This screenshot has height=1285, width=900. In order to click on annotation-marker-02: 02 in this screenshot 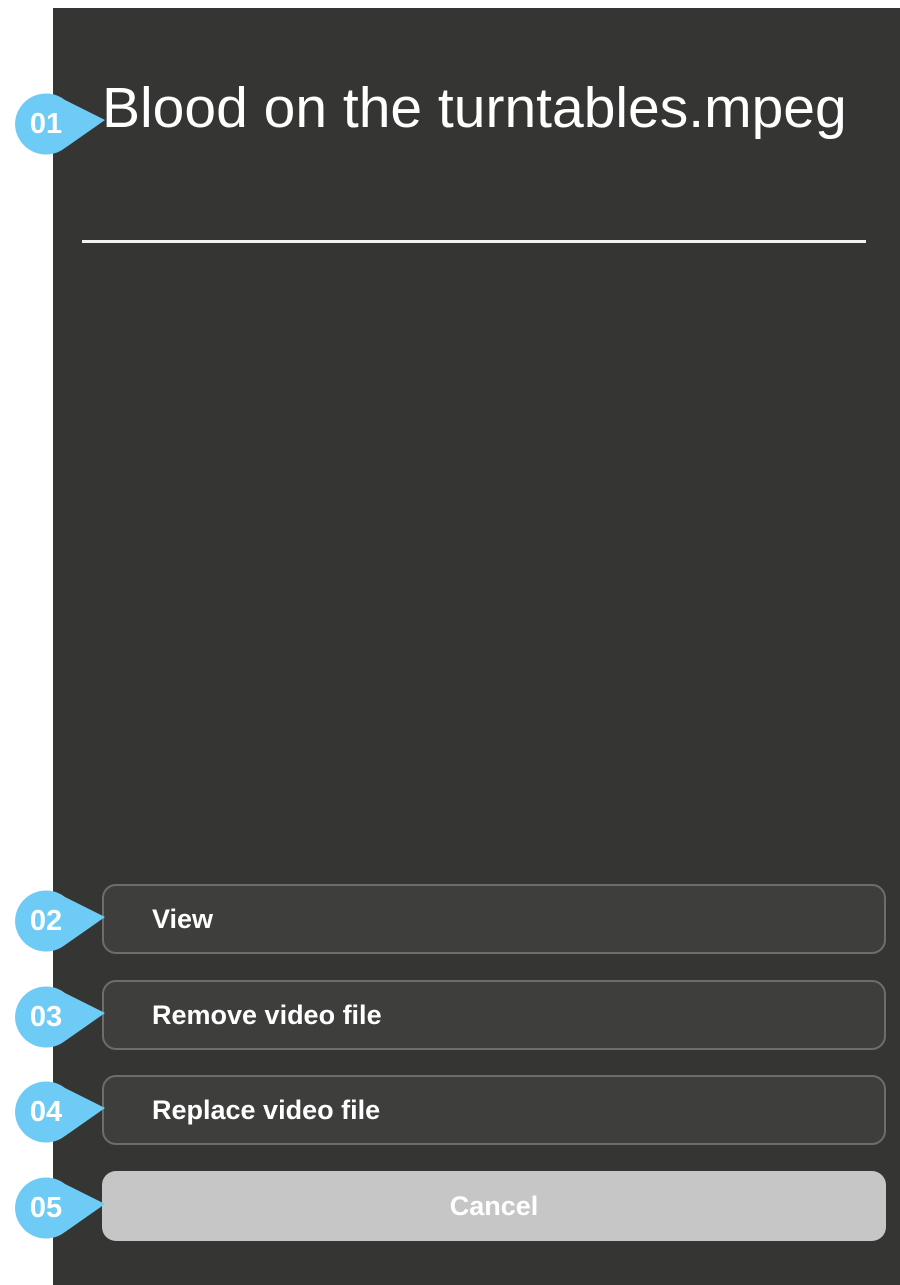, I will do `click(60, 921)`.